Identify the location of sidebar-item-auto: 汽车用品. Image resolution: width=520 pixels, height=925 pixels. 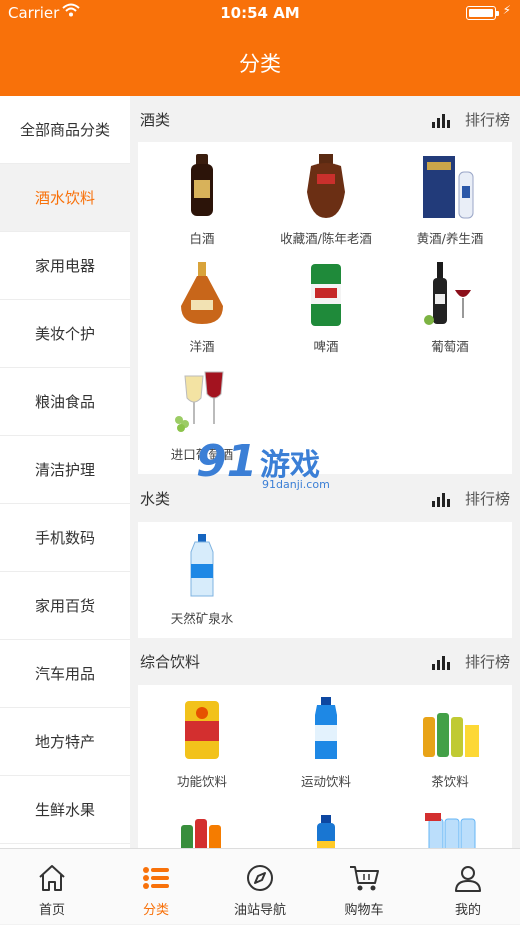
(65, 674).